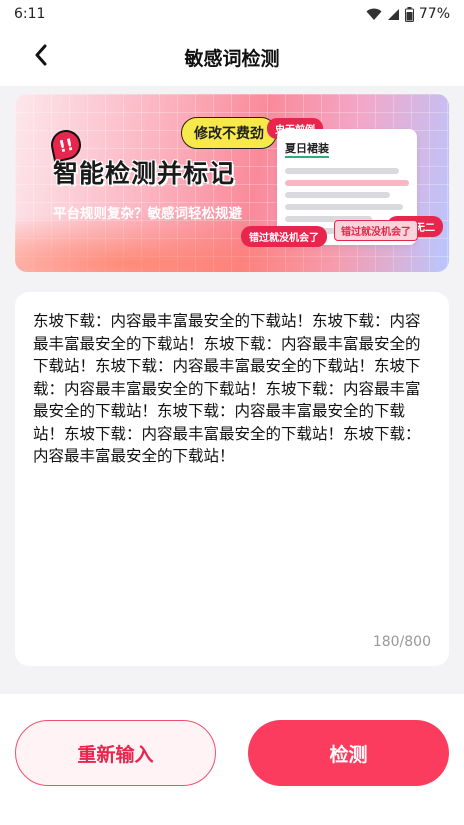 The height and width of the screenshot is (825, 464). What do you see at coordinates (307, 149) in the screenshot?
I see `note-title: 夏日裙装` at bounding box center [307, 149].